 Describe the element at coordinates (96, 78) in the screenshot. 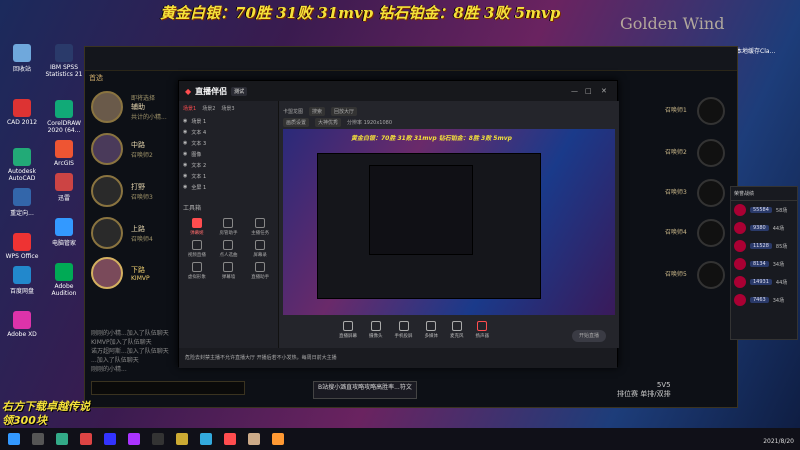

I see `lobby-tab: 首选` at that location.